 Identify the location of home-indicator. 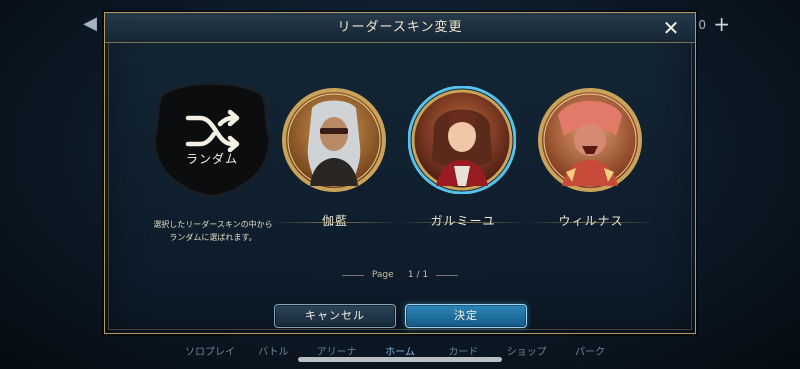
(400, 359).